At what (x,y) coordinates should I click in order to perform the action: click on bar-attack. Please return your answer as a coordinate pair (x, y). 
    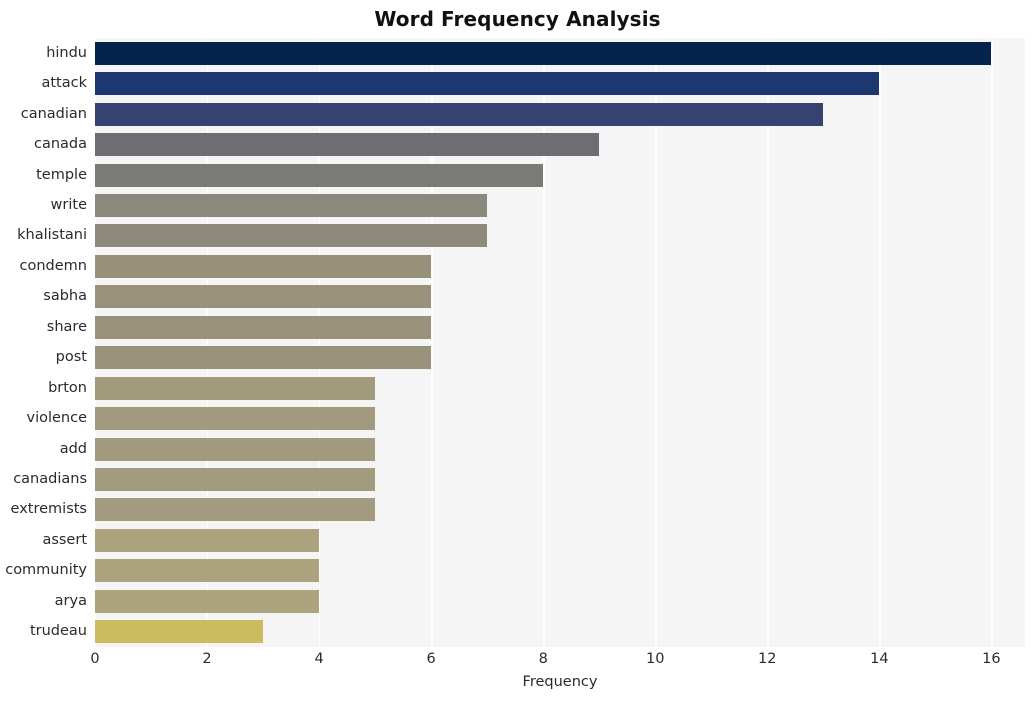
    Looking at the image, I should click on (487, 84).